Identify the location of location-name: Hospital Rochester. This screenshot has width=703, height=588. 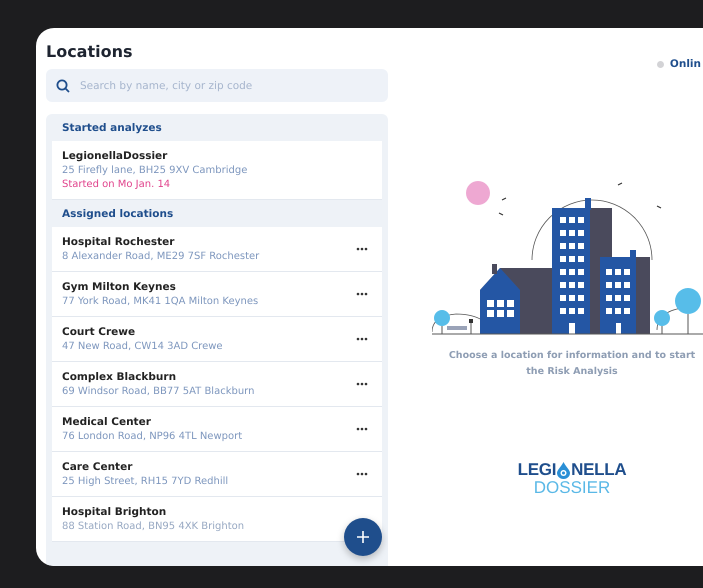
(119, 242).